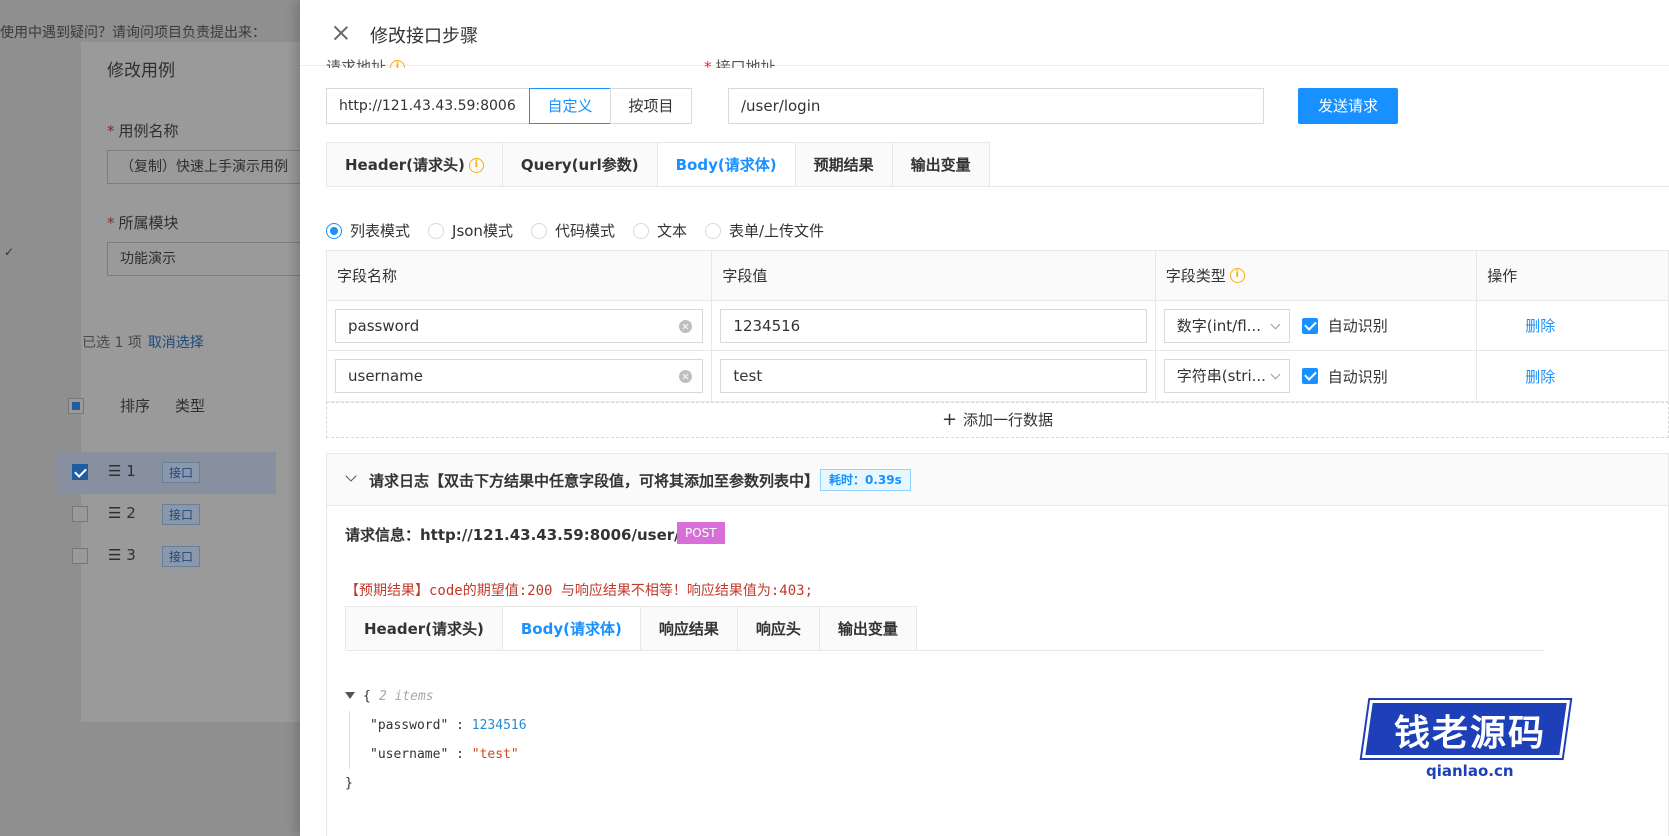 The height and width of the screenshot is (836, 1669). I want to click on api-address-label: * 接口地址, so click(740, 63).